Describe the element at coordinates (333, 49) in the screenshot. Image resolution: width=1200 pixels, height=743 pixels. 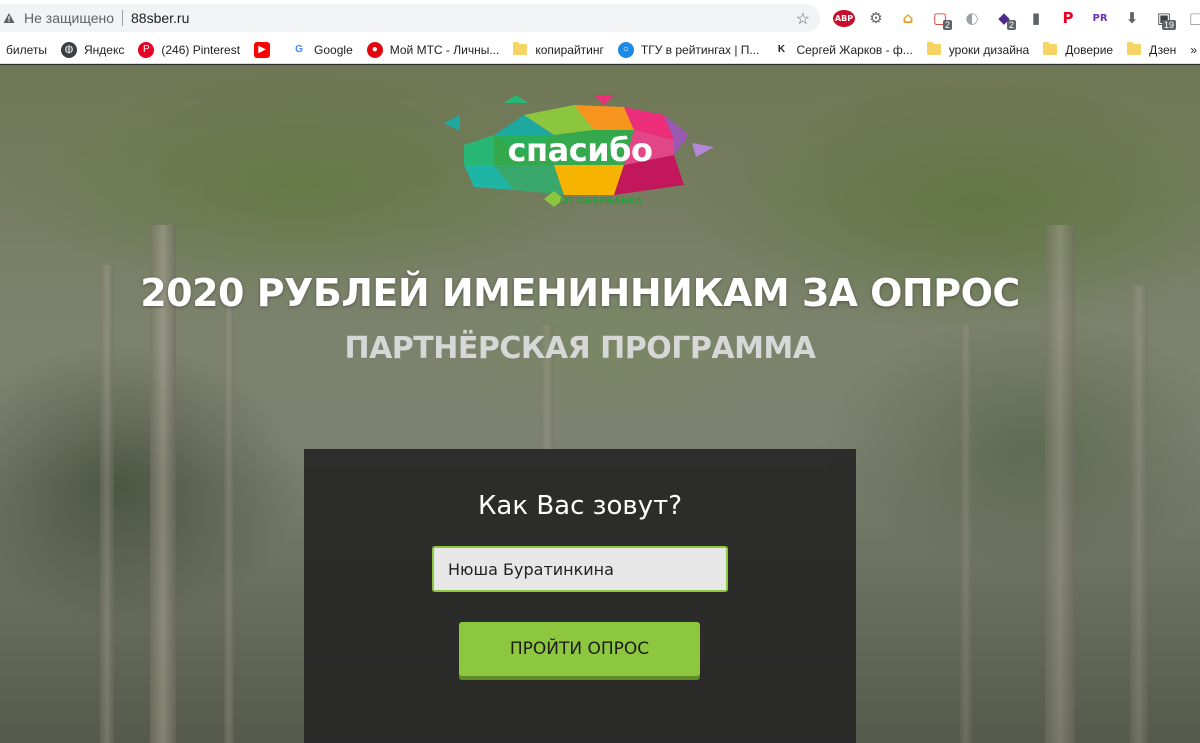
I see `bookmark-label: Google` at that location.